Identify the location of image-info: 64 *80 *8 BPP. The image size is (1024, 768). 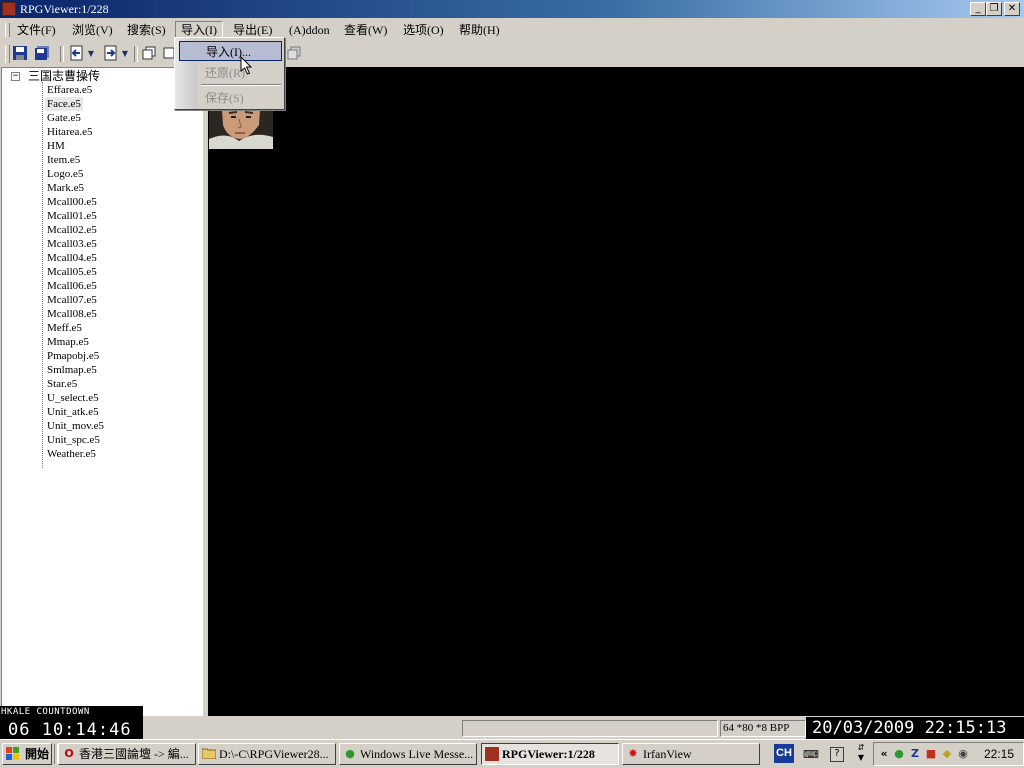
(763, 728).